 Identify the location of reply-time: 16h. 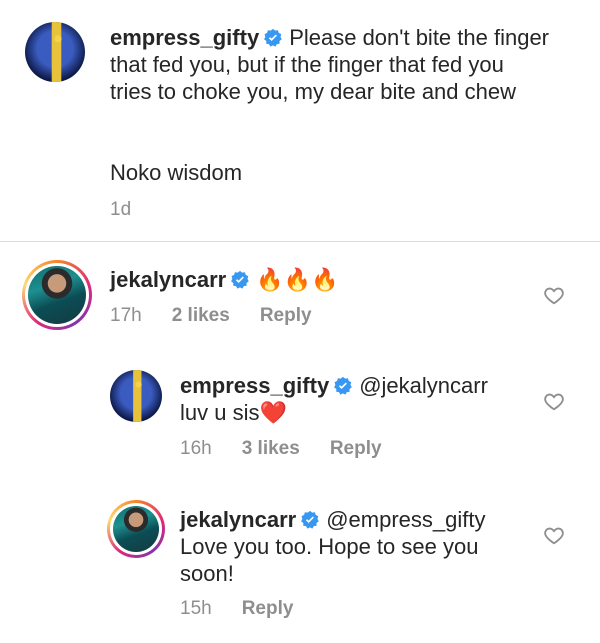
(196, 448).